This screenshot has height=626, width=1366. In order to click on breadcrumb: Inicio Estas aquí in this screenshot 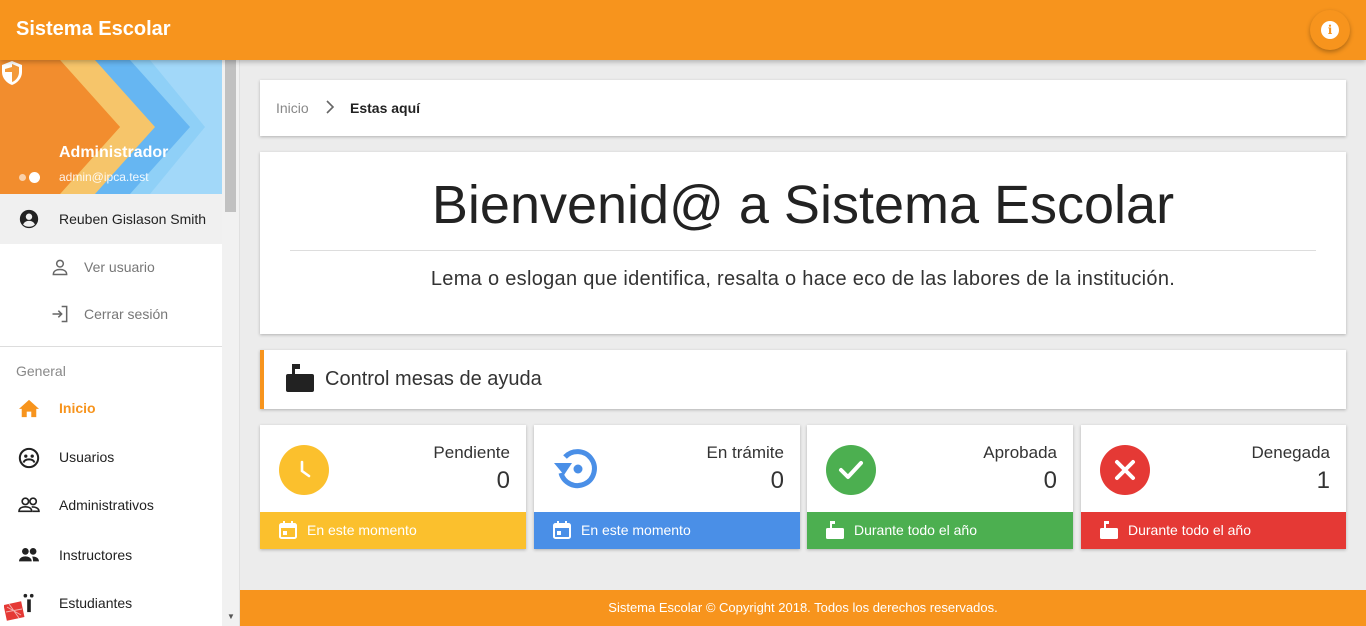, I will do `click(803, 108)`.